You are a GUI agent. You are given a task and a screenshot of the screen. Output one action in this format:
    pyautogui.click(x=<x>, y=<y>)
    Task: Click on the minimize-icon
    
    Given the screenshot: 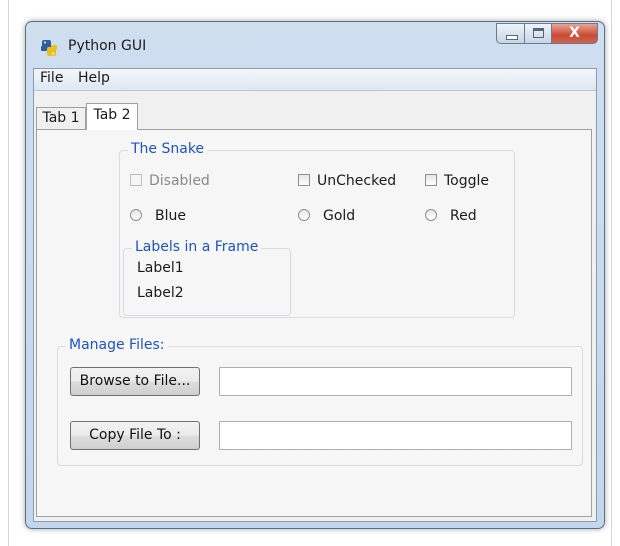 What is the action you would take?
    pyautogui.click(x=512, y=37)
    